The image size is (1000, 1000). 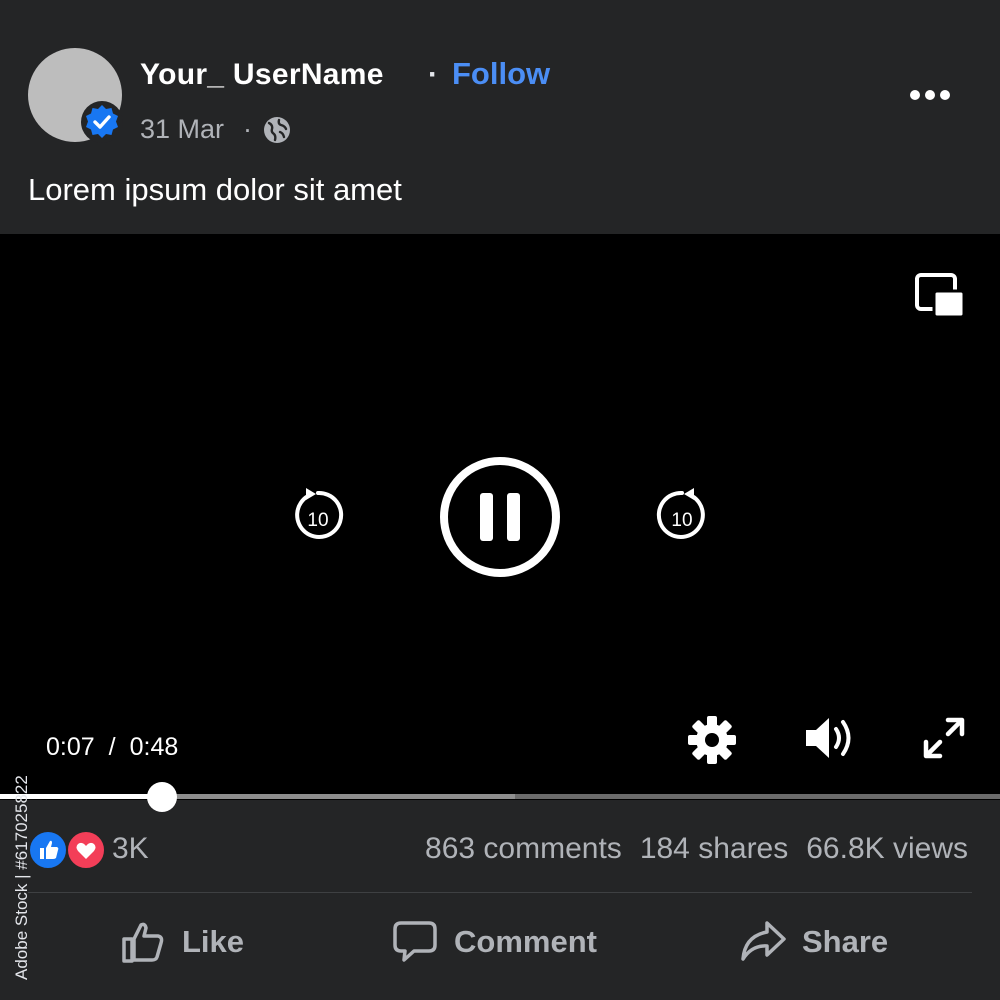 I want to click on rewind-10-icon: 10, so click(x=318, y=516).